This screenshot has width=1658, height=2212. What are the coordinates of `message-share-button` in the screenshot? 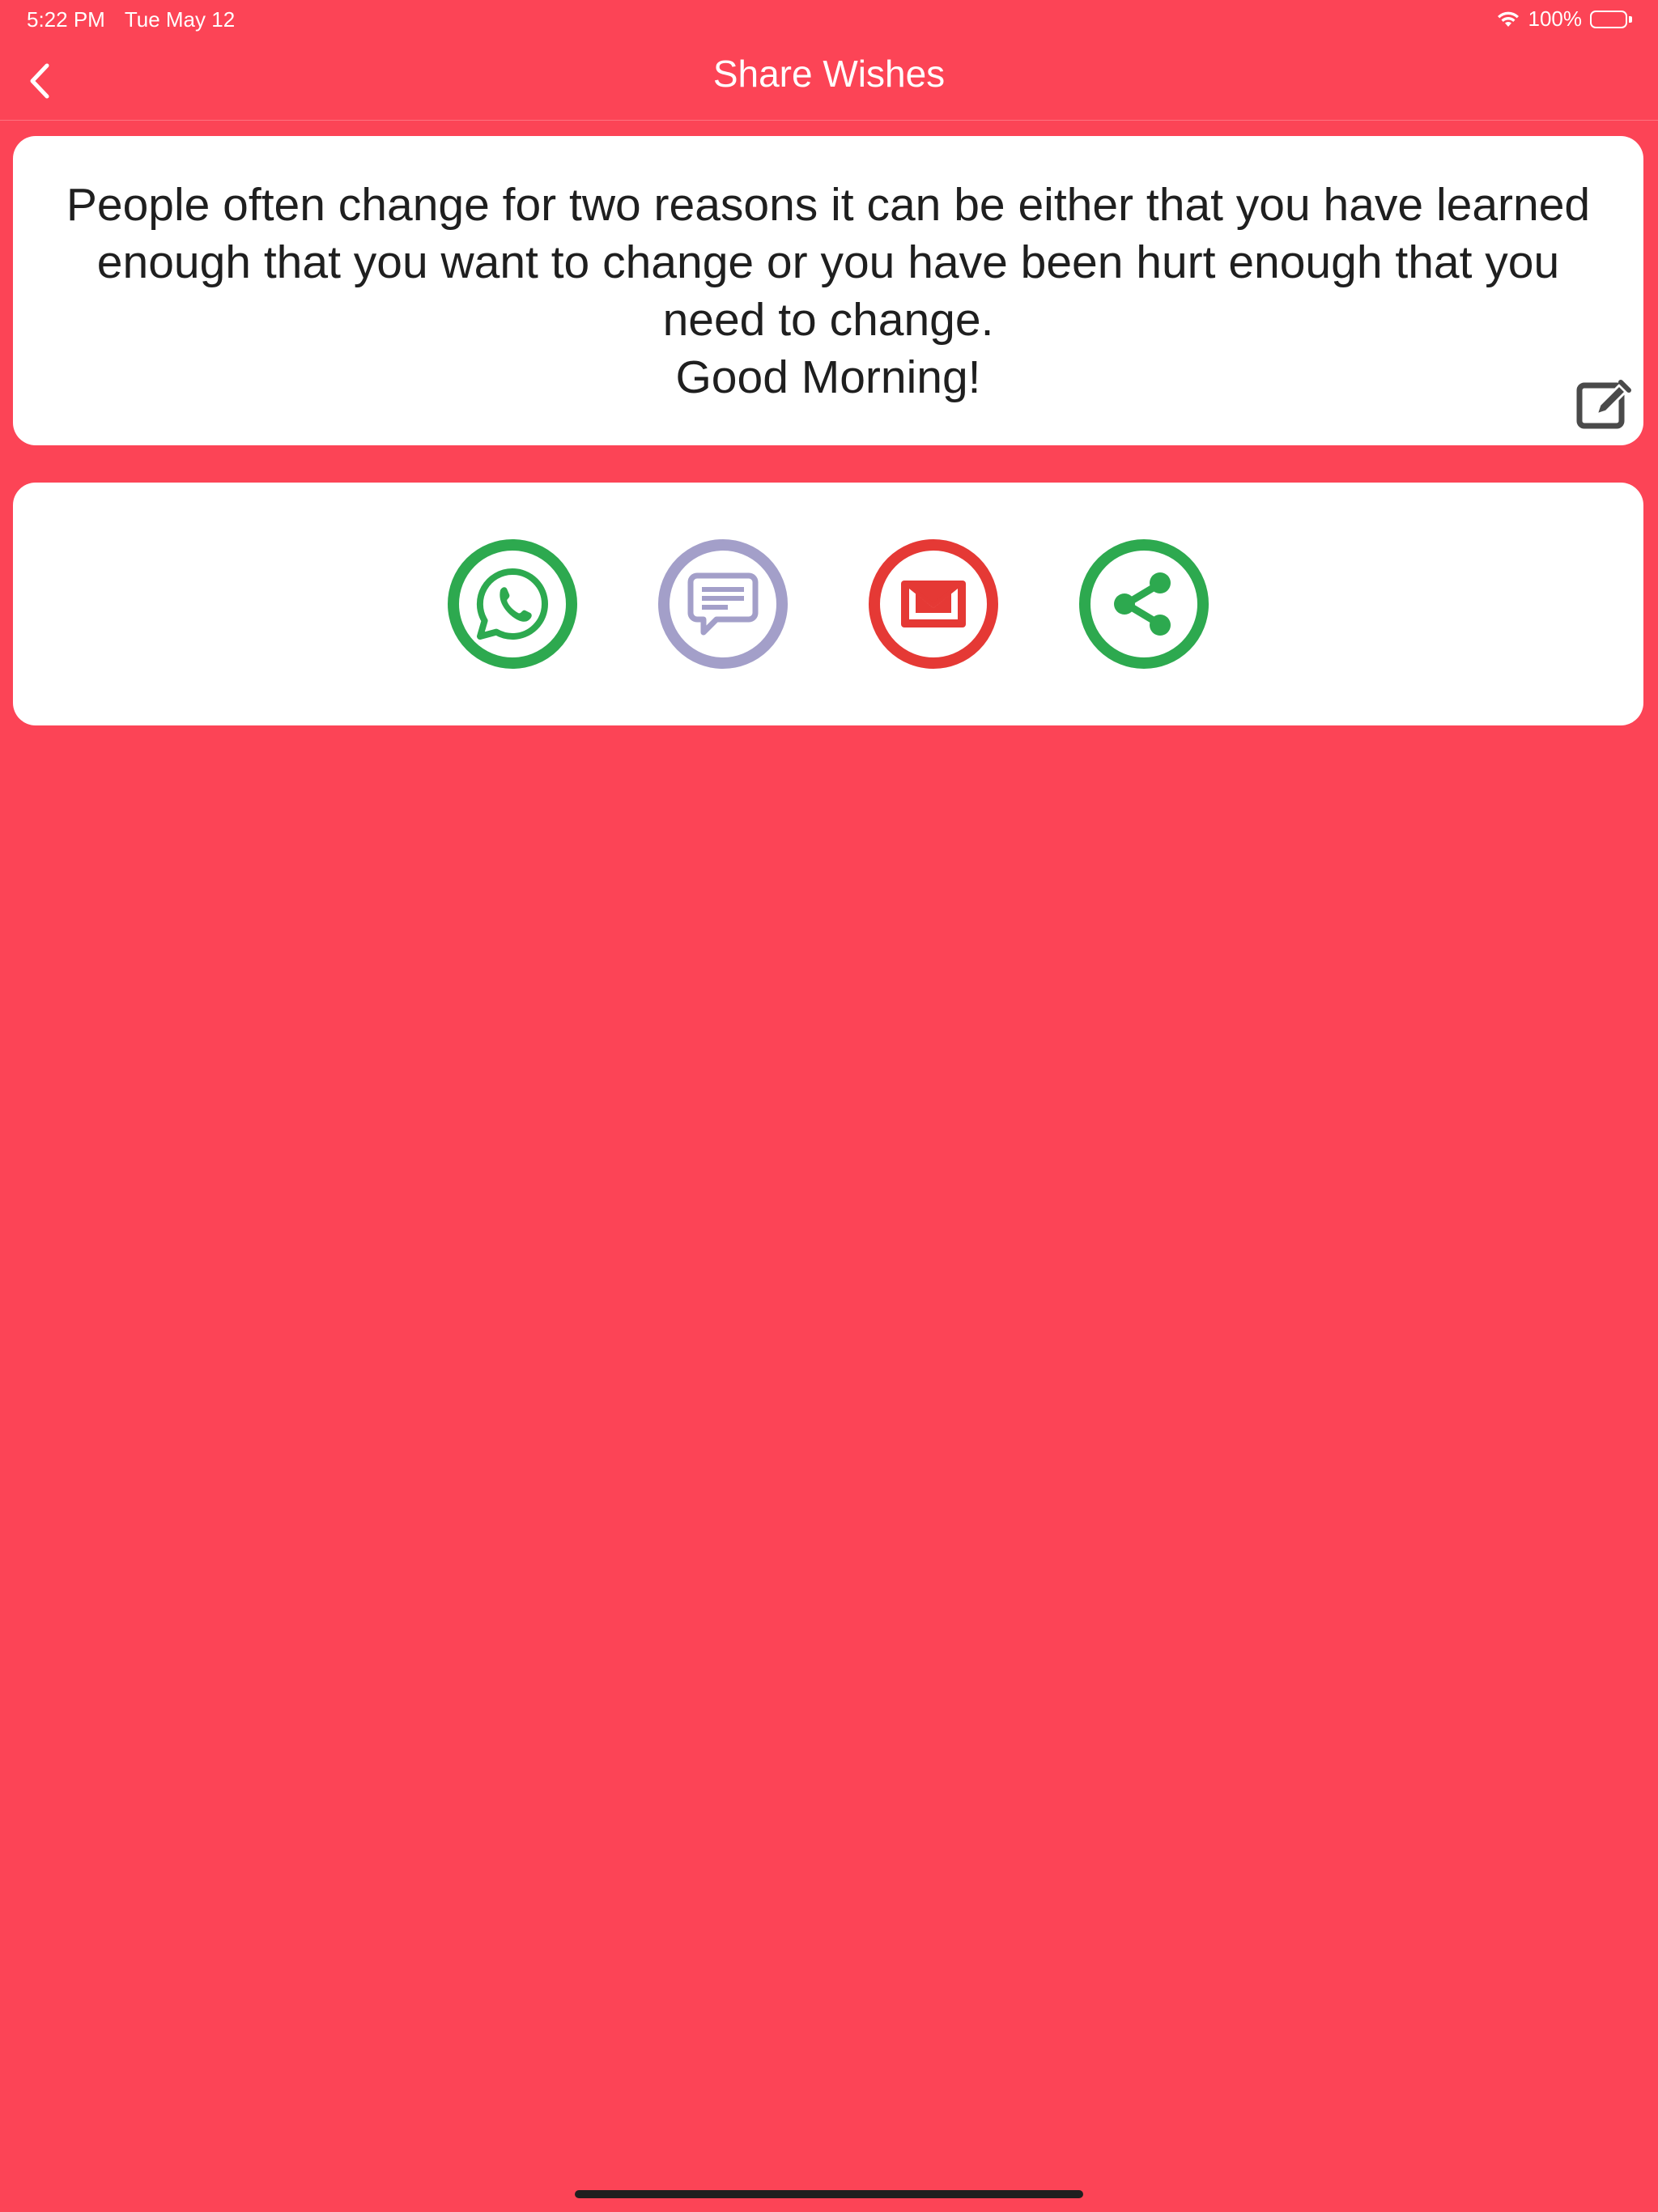 It's located at (723, 604).